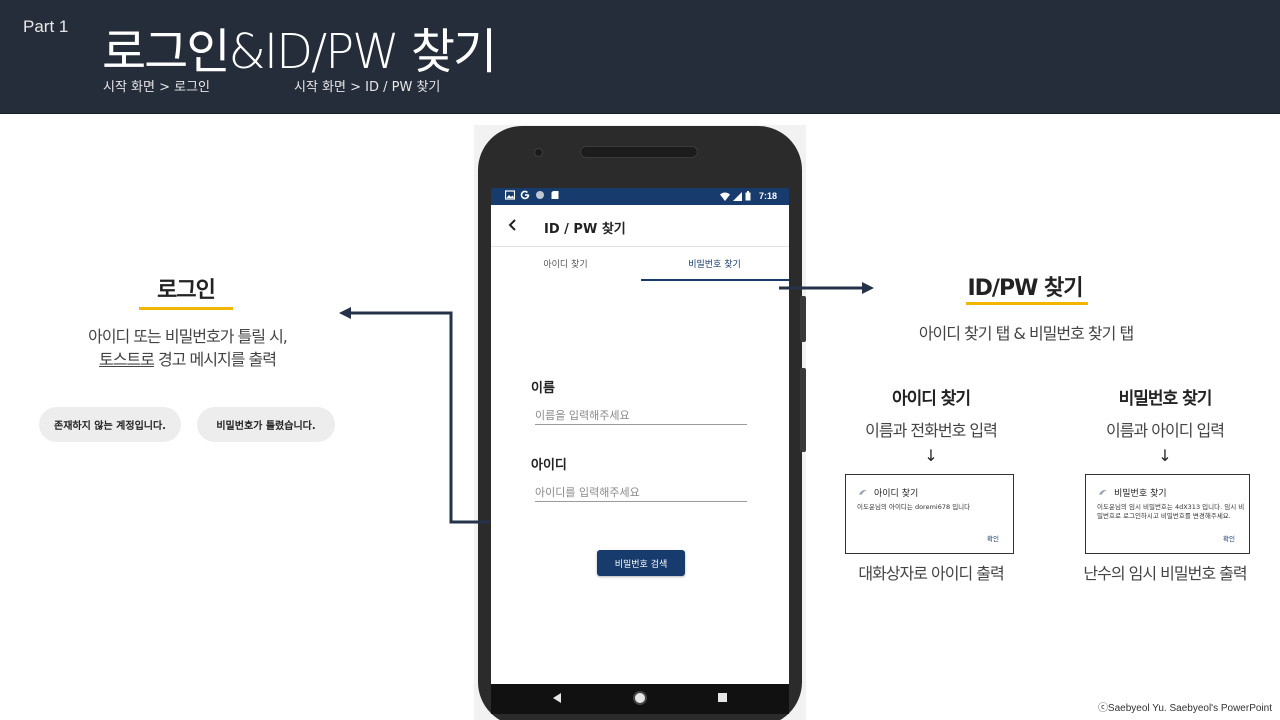  What do you see at coordinates (555, 195) in the screenshot?
I see `sdcard-icon` at bounding box center [555, 195].